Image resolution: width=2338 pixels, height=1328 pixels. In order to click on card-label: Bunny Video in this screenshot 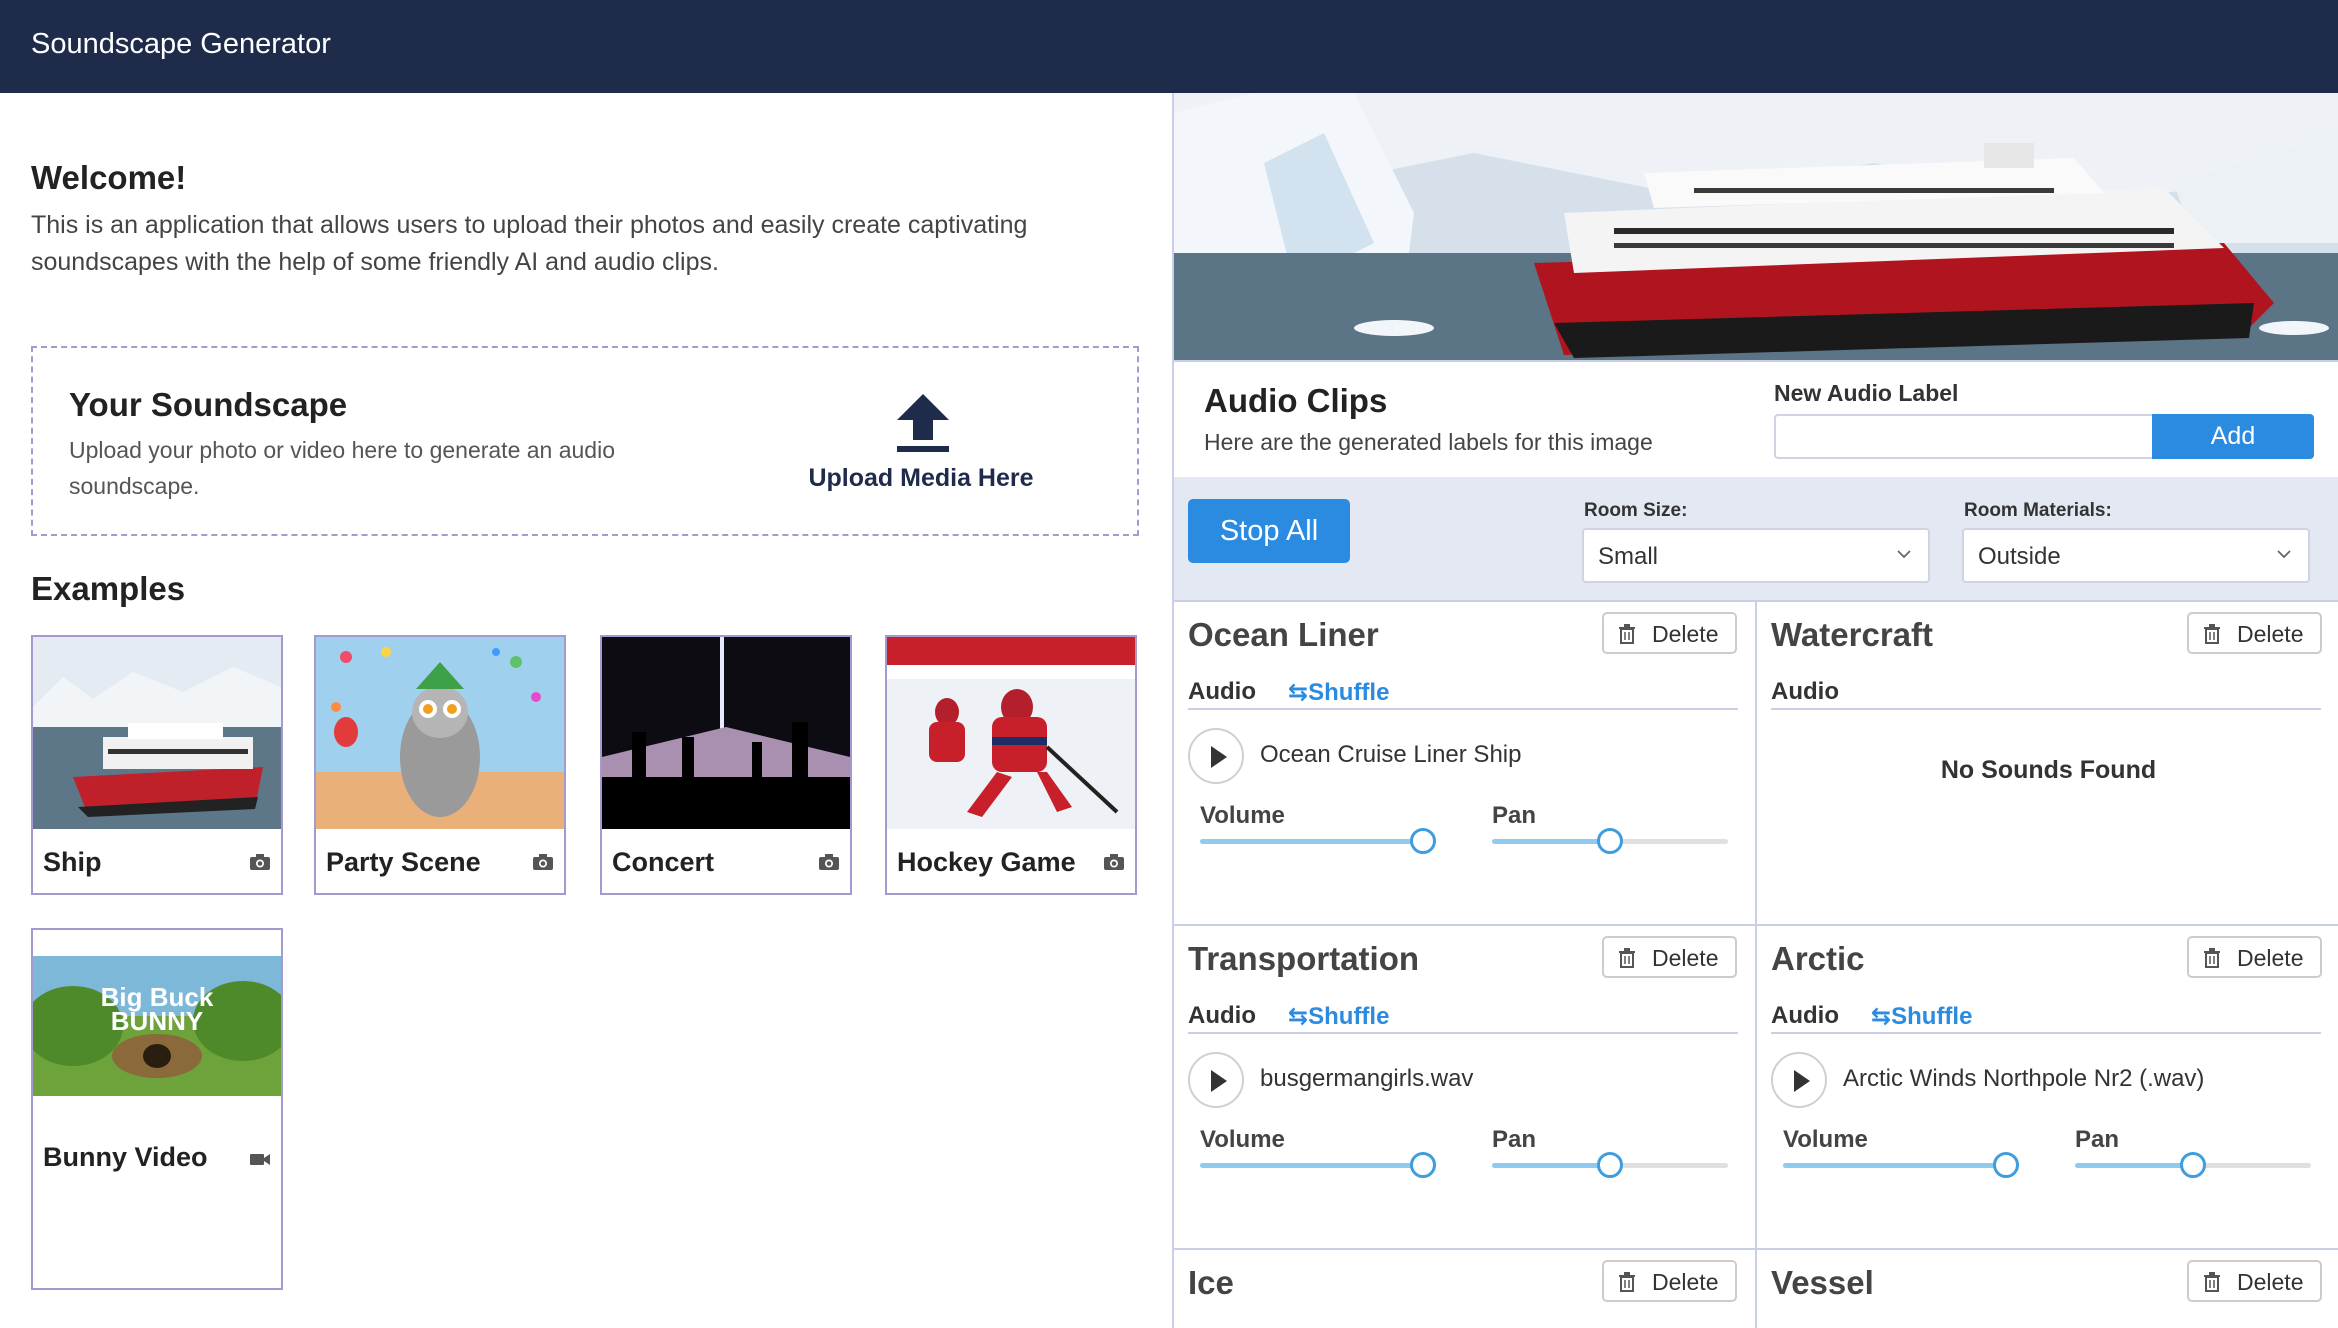, I will do `click(125, 1157)`.